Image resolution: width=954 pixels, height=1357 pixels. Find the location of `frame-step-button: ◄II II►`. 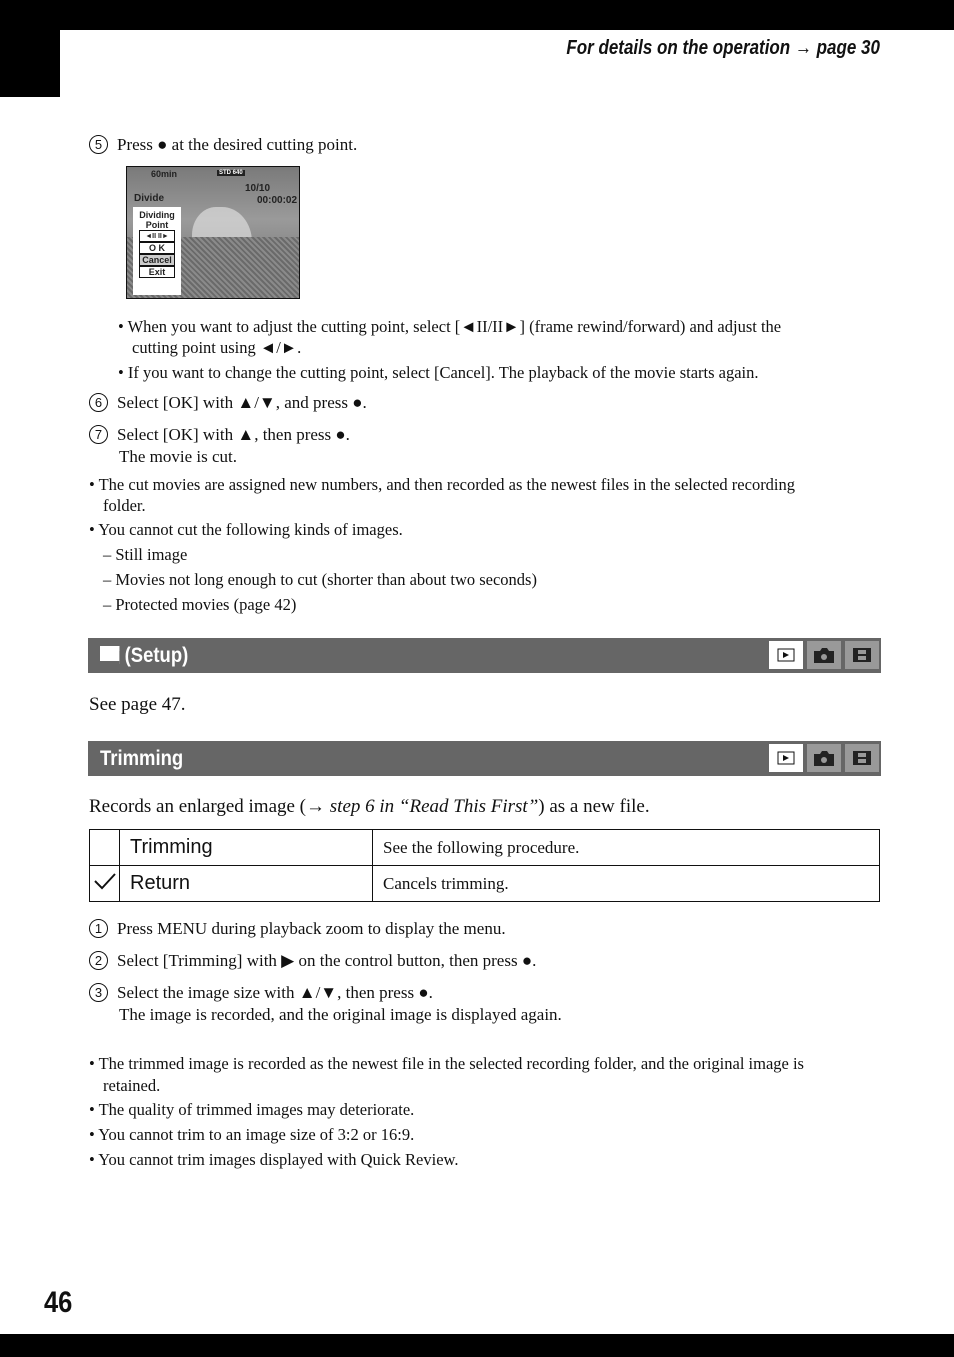

frame-step-button: ◄II II► is located at coordinates (157, 236).